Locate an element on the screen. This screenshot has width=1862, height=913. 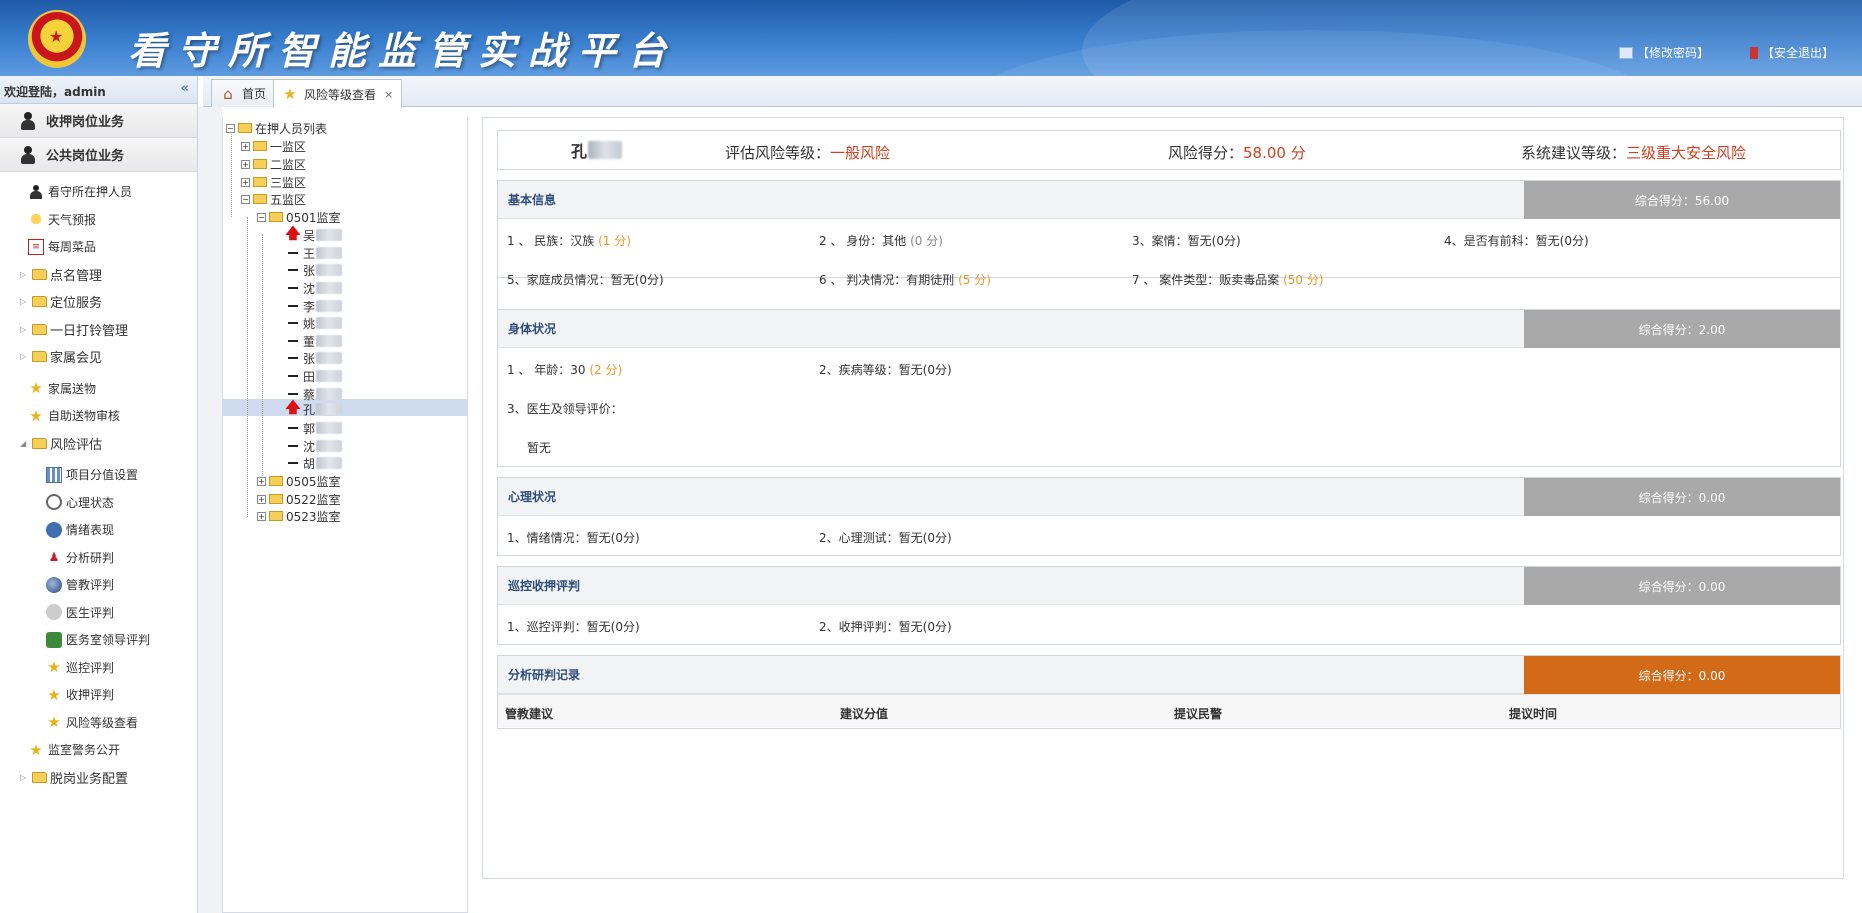
sidebar-item-label: 医生评判 is located at coordinates (90, 612).